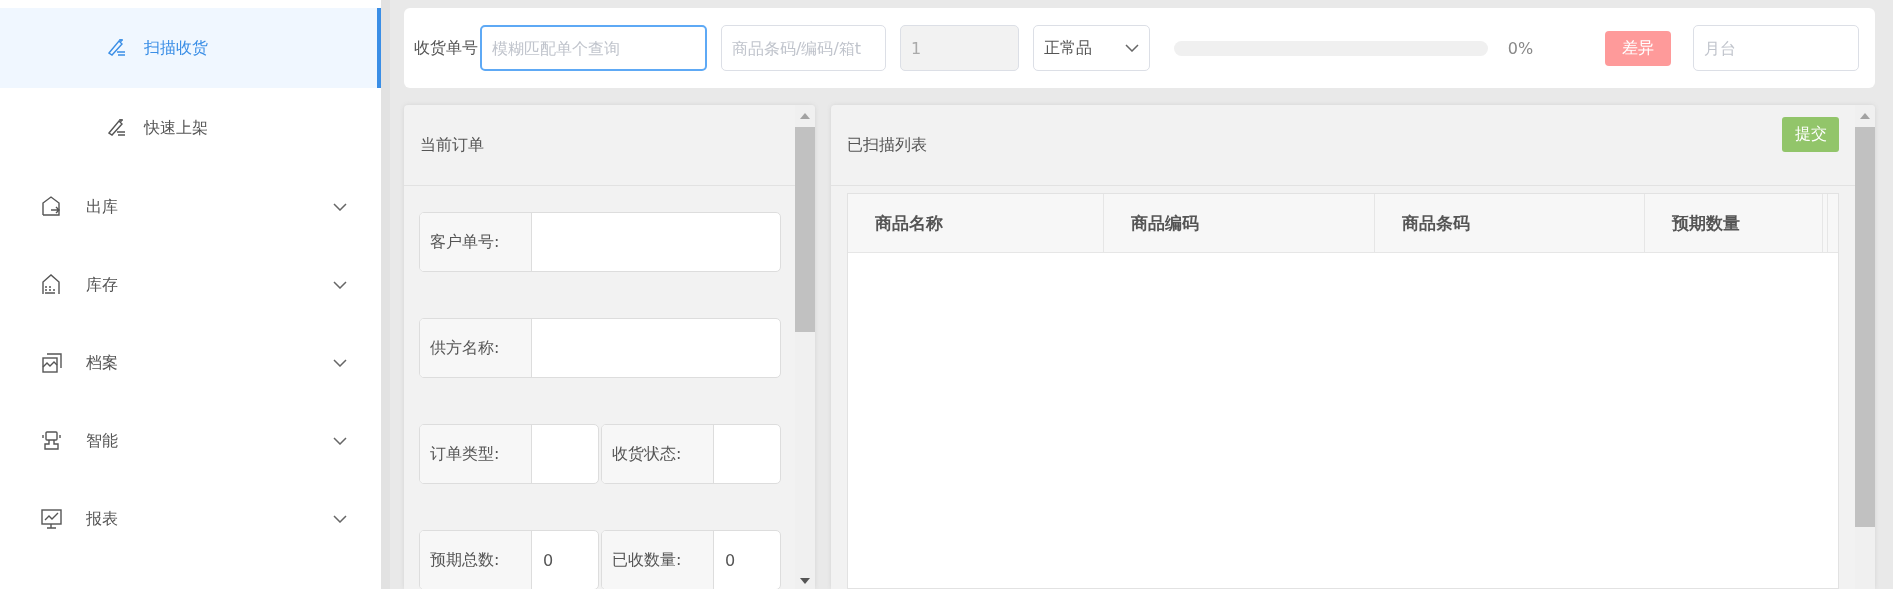 The image size is (1893, 589). I want to click on field-label: 订单类型:, so click(476, 454).